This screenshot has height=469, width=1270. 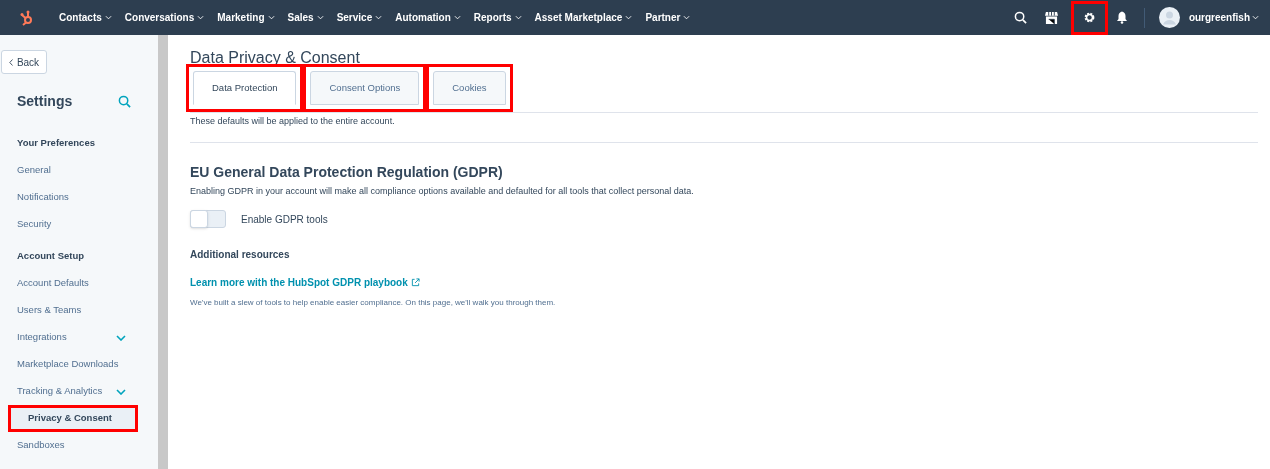 What do you see at coordinates (293, 121) in the screenshot?
I see `description-text: These defaults will be applied to the entire account.` at bounding box center [293, 121].